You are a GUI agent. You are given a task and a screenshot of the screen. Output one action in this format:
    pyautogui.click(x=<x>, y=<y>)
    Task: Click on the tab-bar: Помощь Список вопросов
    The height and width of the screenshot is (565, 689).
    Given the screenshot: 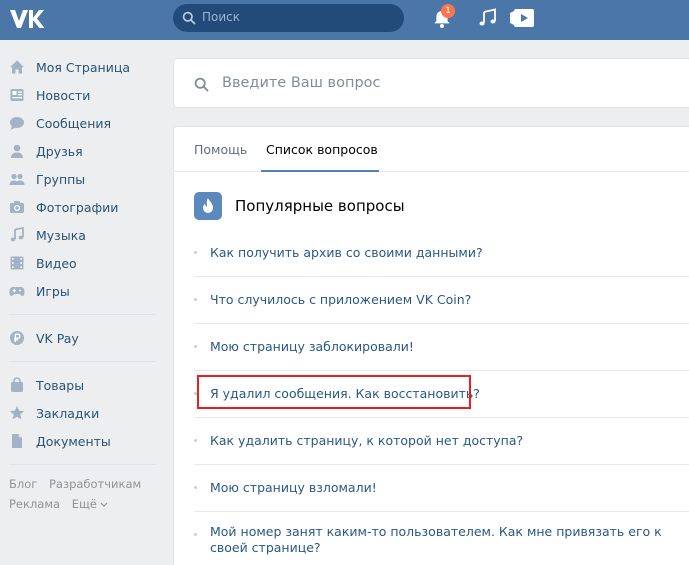 What is the action you would take?
    pyautogui.click(x=431, y=149)
    